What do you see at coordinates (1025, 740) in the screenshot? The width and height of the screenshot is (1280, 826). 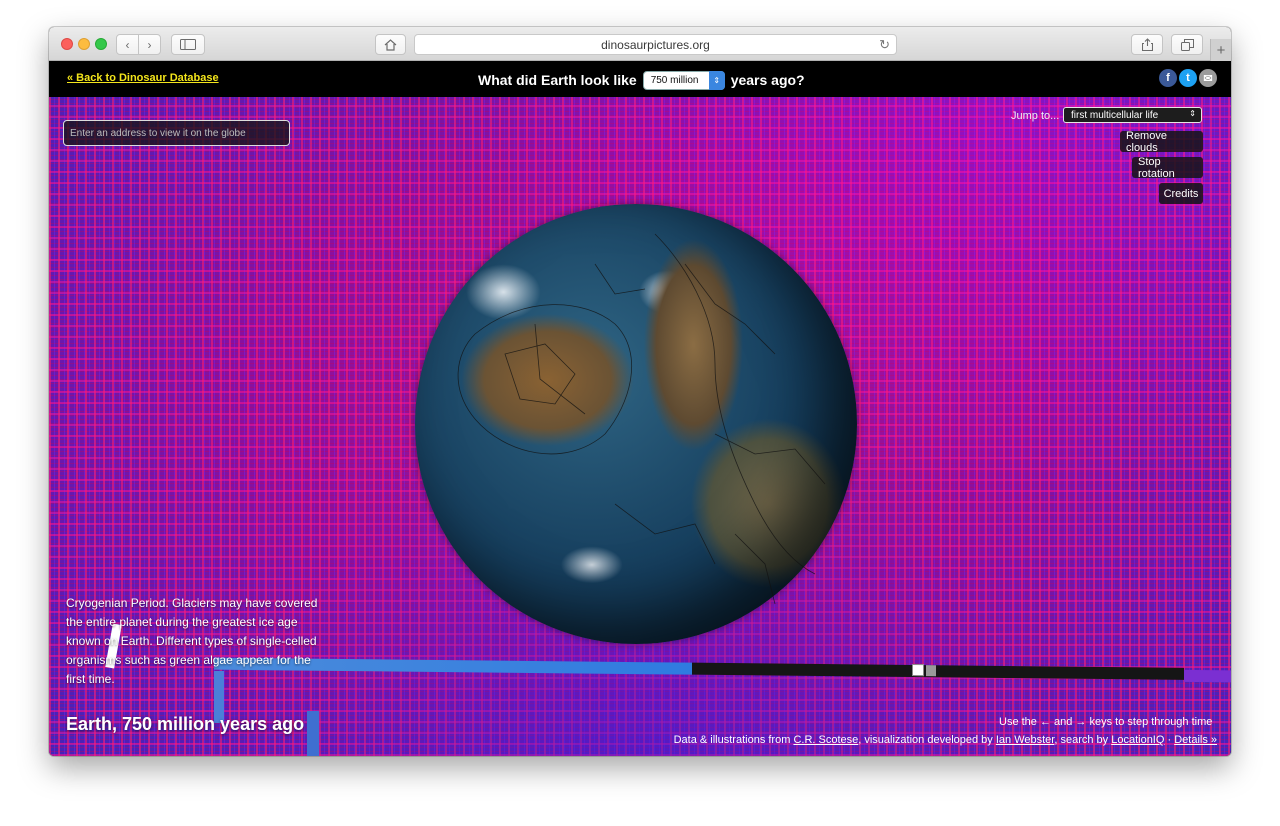 I see `ian-webster-link: Ian Webster` at bounding box center [1025, 740].